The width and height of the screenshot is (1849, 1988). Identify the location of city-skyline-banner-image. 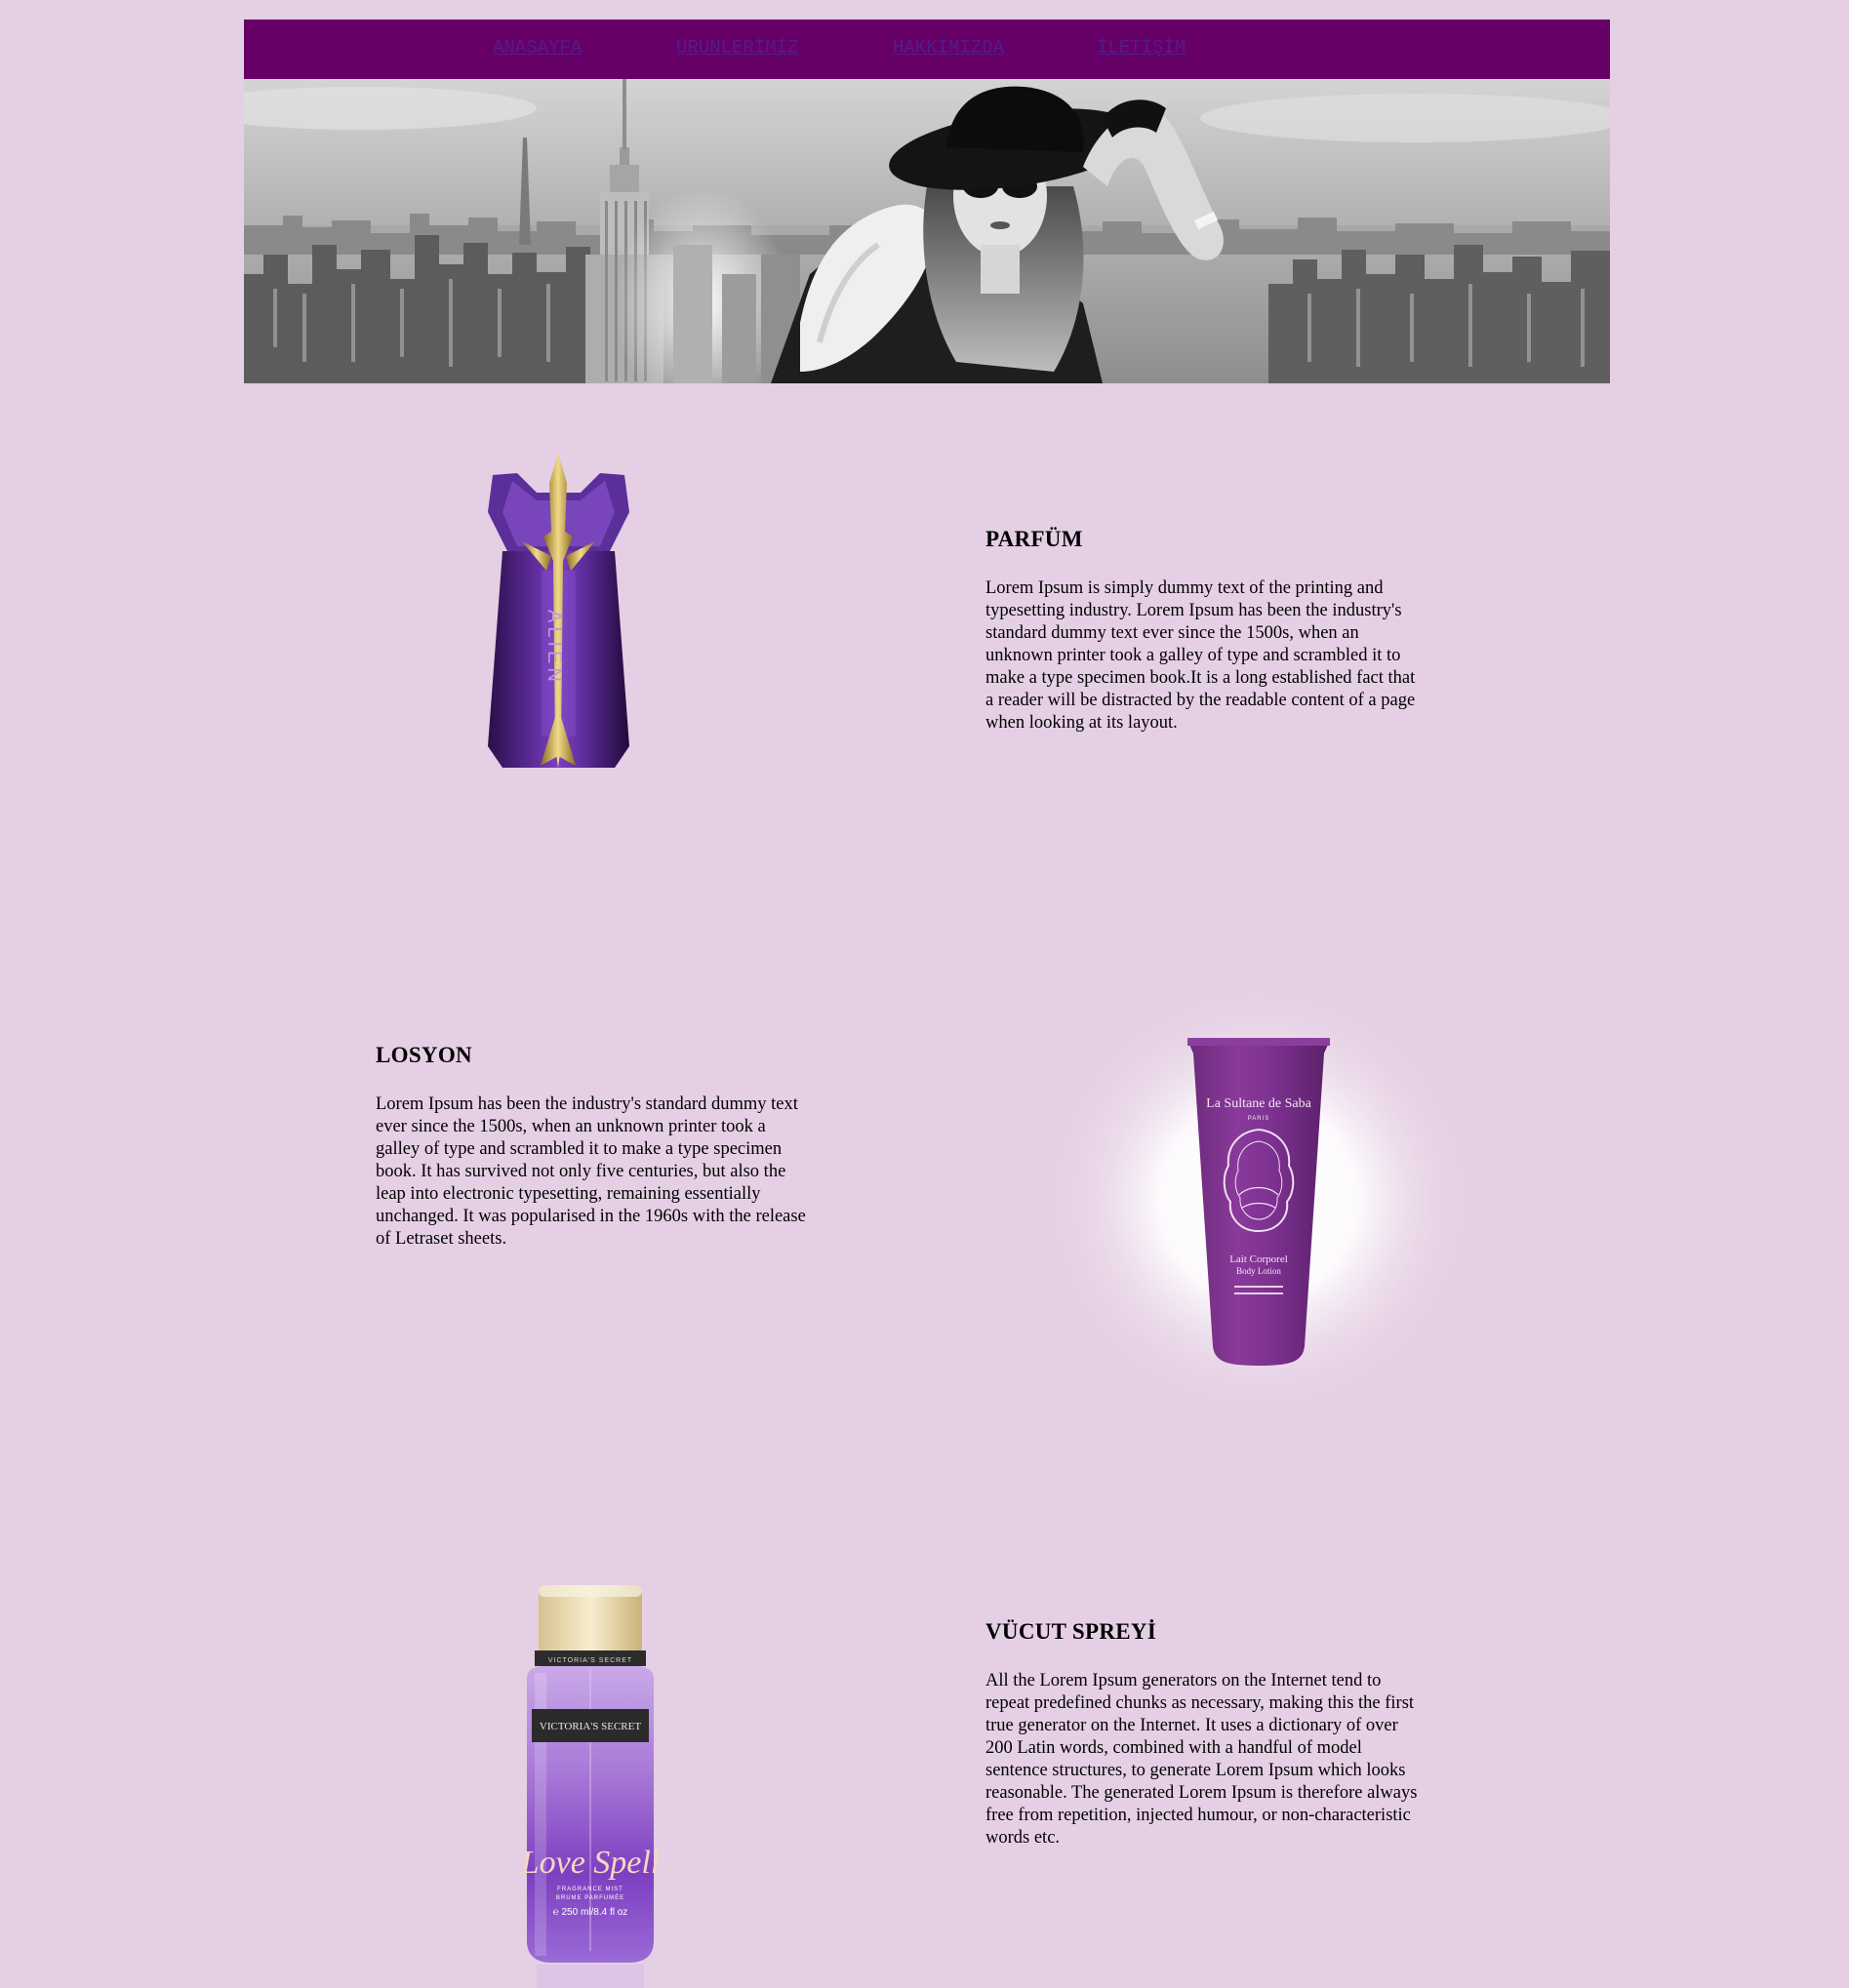
(927, 231).